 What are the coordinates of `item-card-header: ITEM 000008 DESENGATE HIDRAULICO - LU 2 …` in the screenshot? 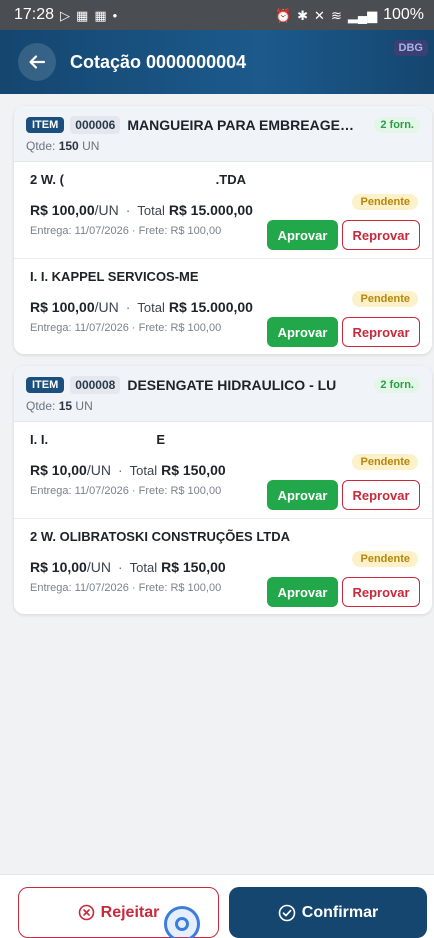 It's located at (223, 394).